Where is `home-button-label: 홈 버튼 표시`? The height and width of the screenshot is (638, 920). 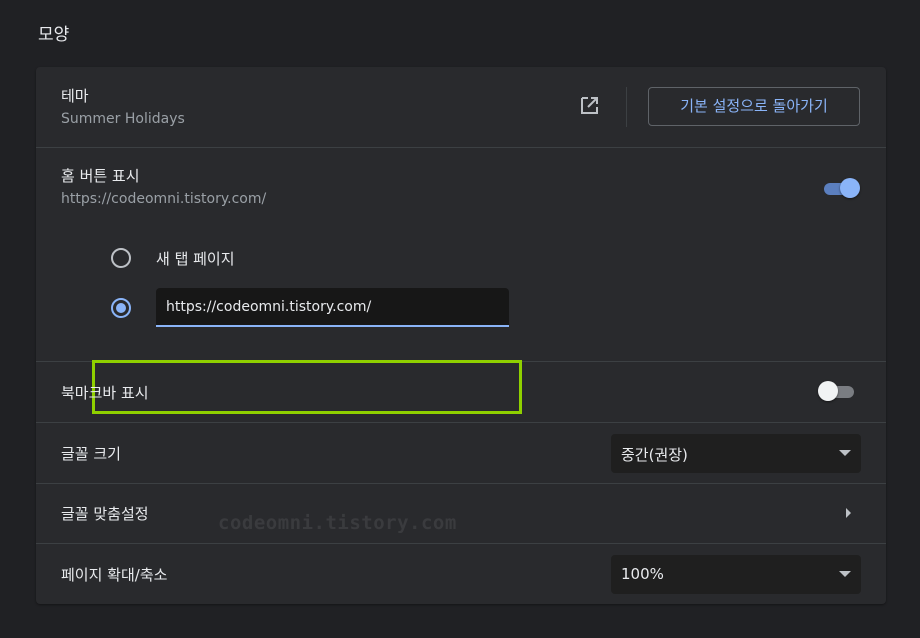 home-button-label: 홈 버튼 표시 is located at coordinates (100, 176).